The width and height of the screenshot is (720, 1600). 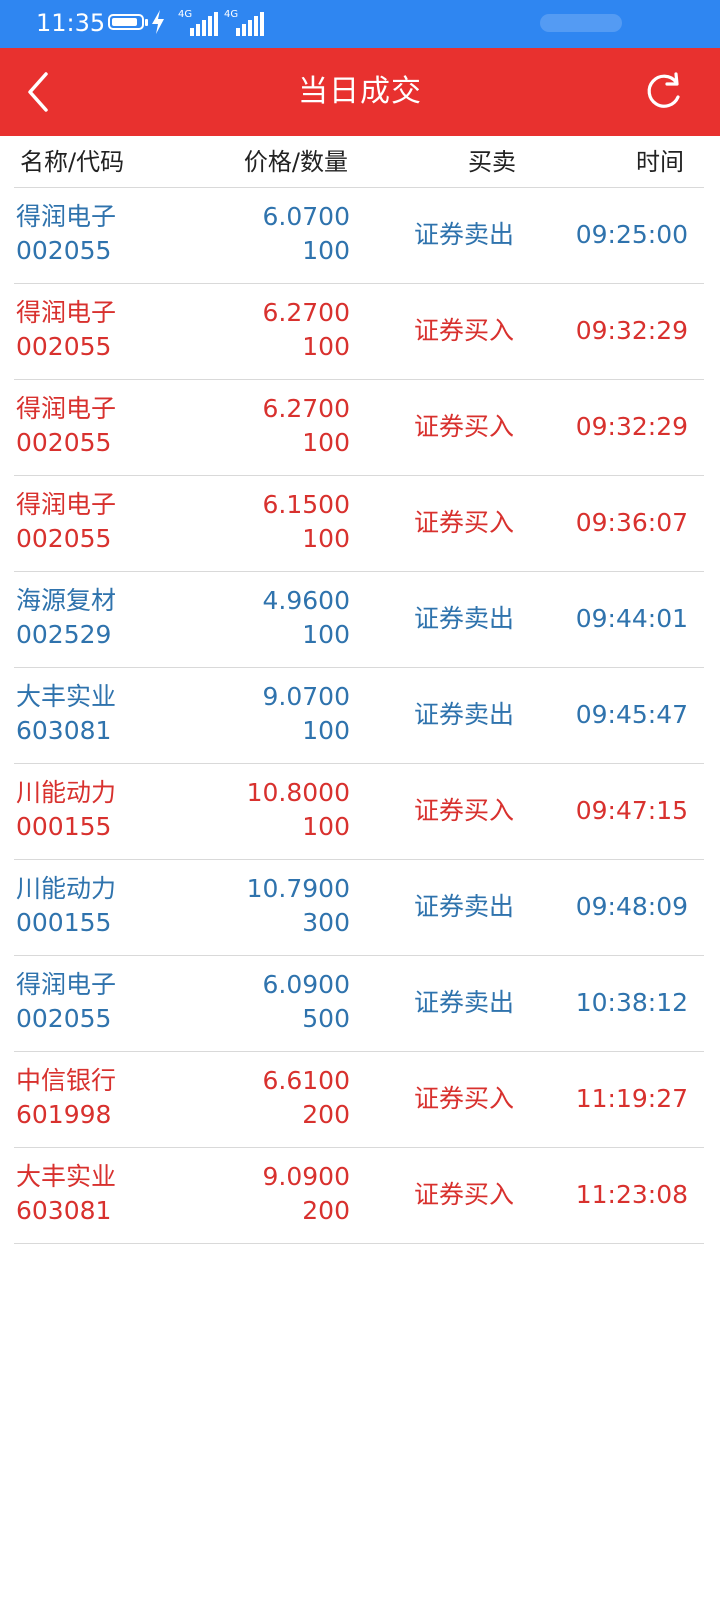 I want to click on app-header: 当日成交, so click(x=360, y=92).